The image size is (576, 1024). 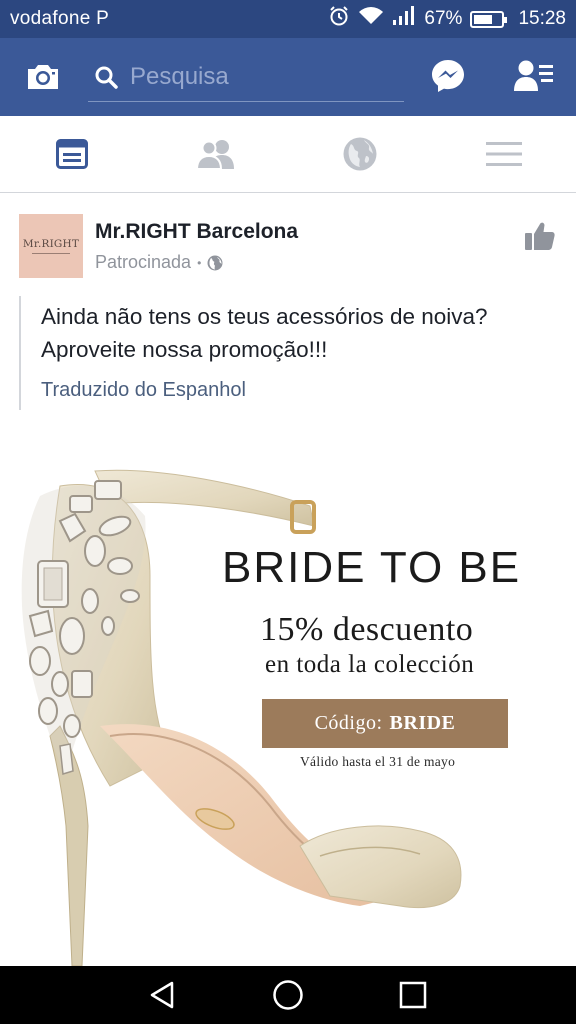 I want to click on battery-icon, so click(x=489, y=19).